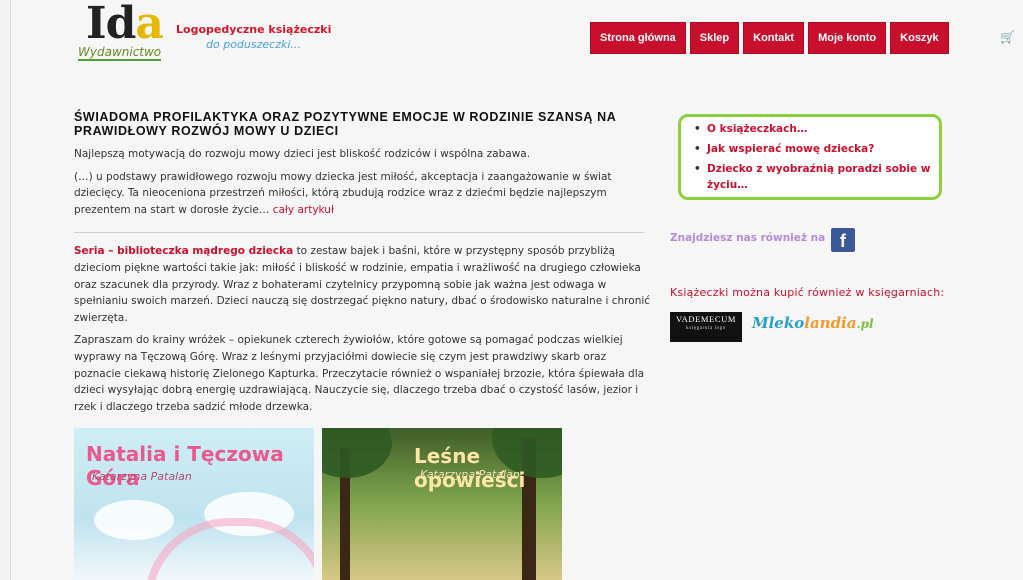 The width and height of the screenshot is (1023, 580). Describe the element at coordinates (919, 38) in the screenshot. I see `nav-cart-button: Koszyk` at that location.